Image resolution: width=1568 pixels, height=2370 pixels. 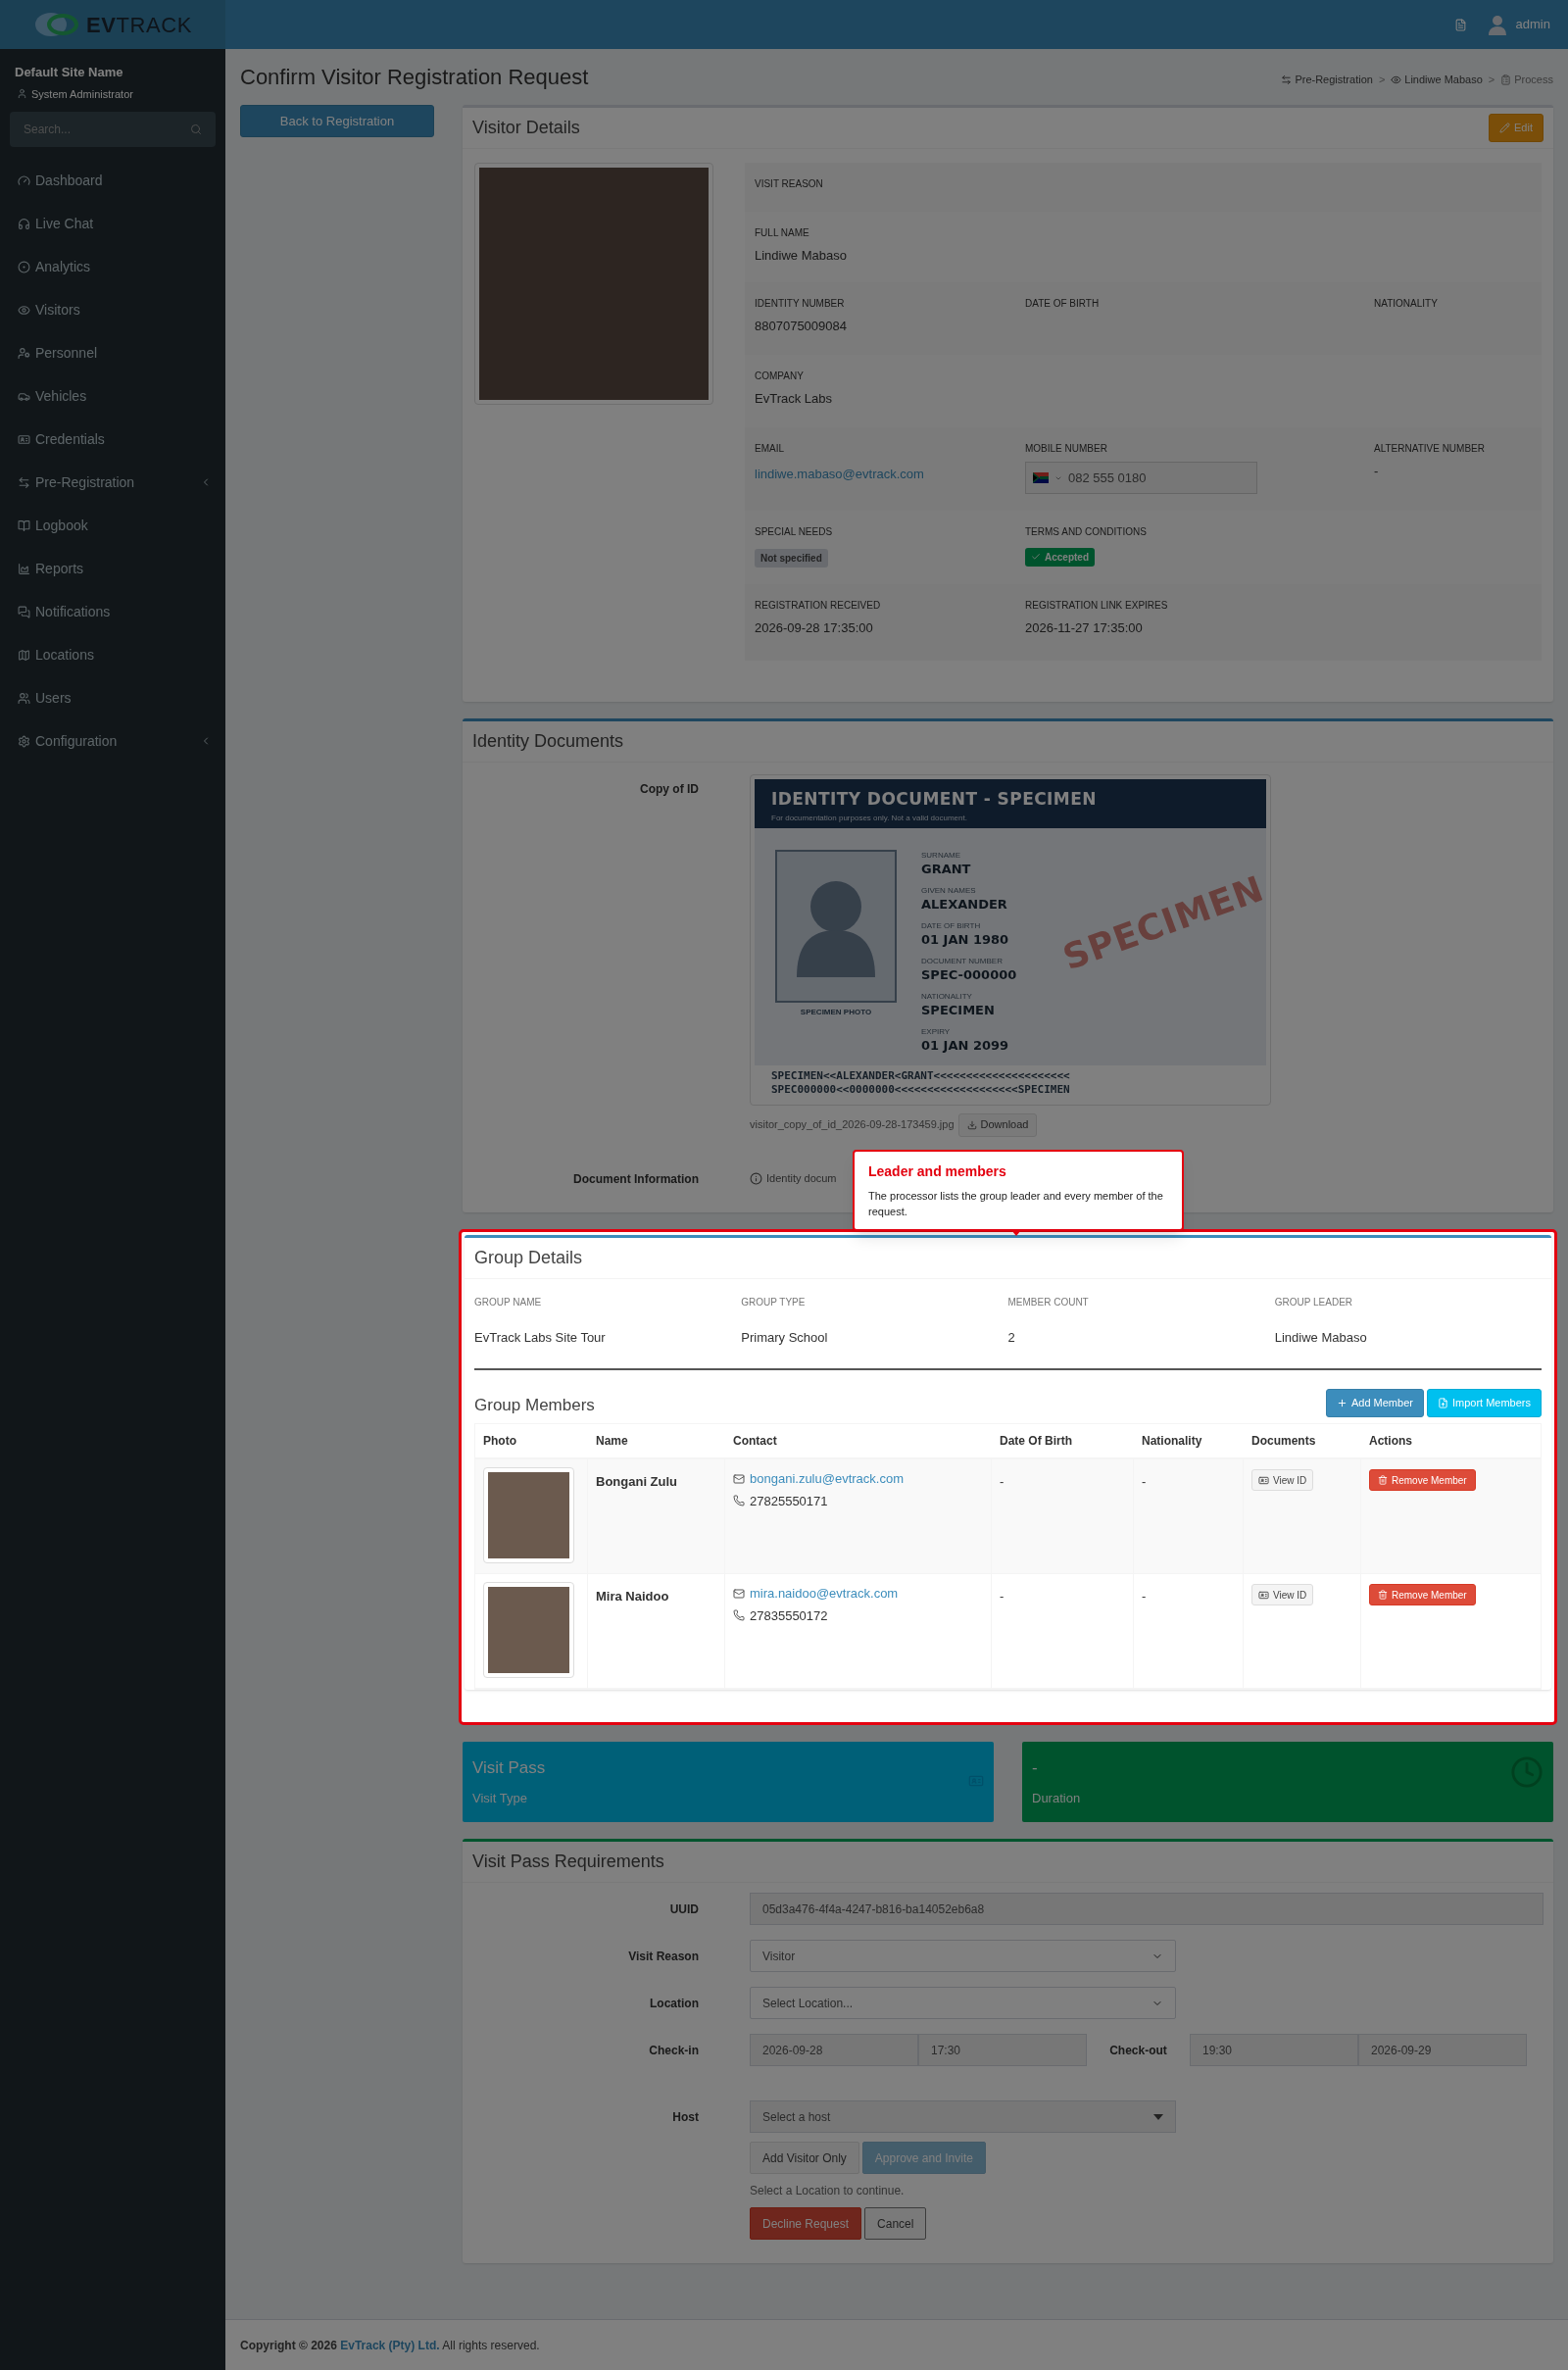 What do you see at coordinates (1002, 2050) in the screenshot?
I see `check-in-time-field: 17:30` at bounding box center [1002, 2050].